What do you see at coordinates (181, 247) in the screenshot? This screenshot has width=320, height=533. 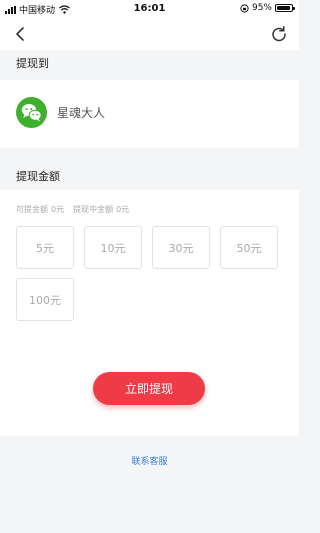 I see `amount-option-30: 30元` at bounding box center [181, 247].